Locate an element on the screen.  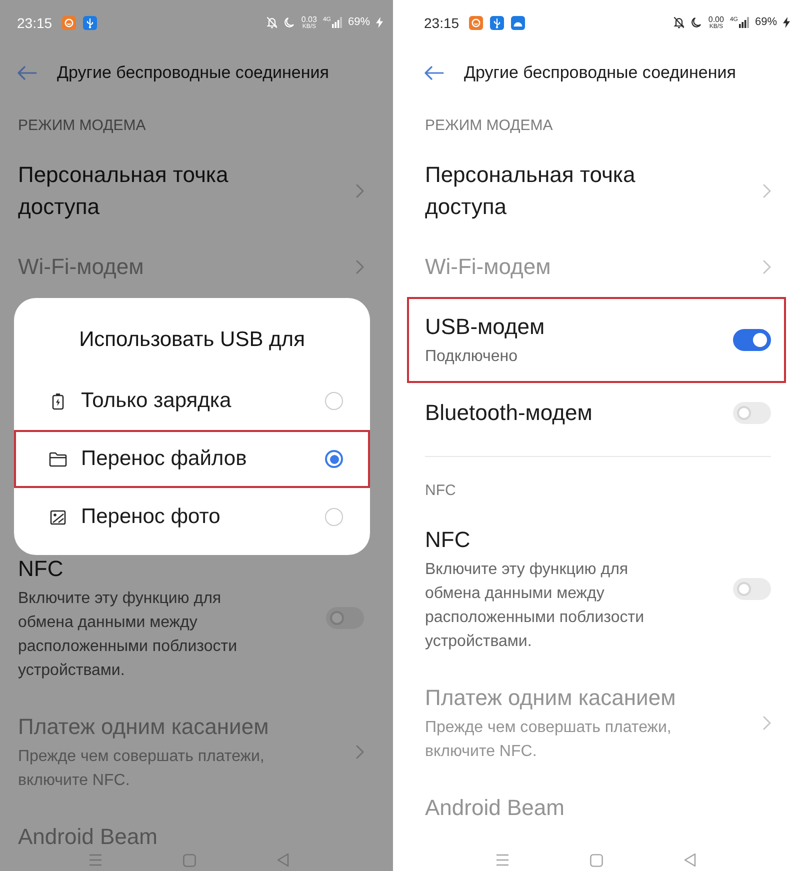
setting-title: Bluetooth-модем is located at coordinates (508, 413).